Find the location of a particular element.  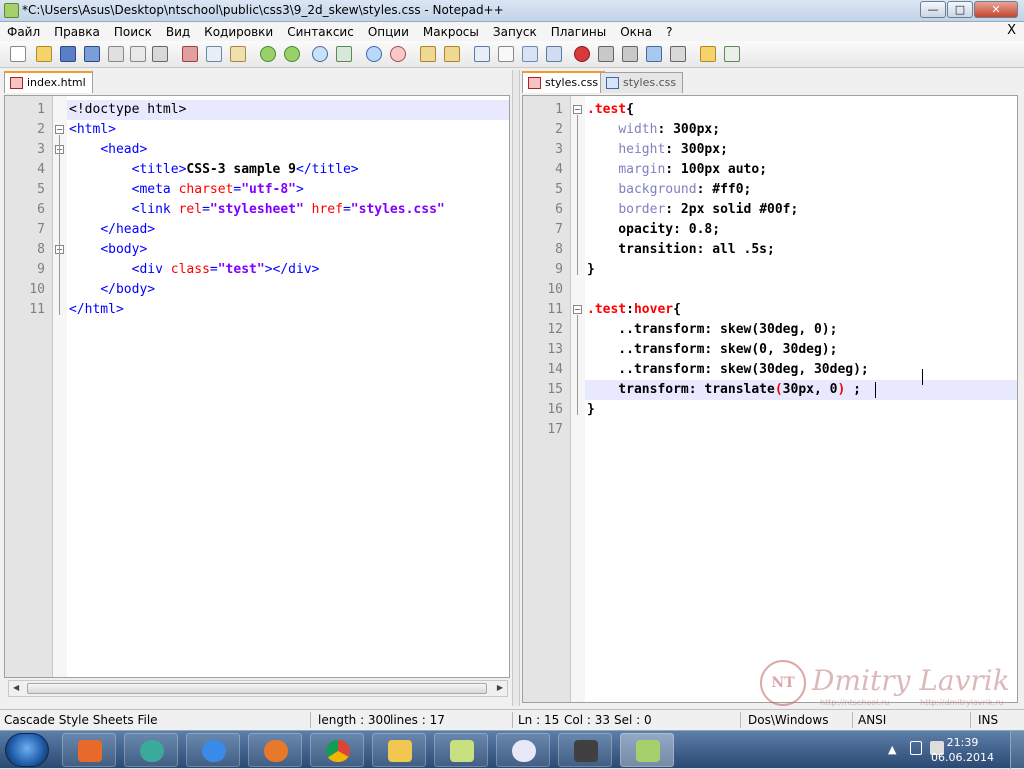

horizontal-scrollbar: ◀ ▶ is located at coordinates (258, 688).